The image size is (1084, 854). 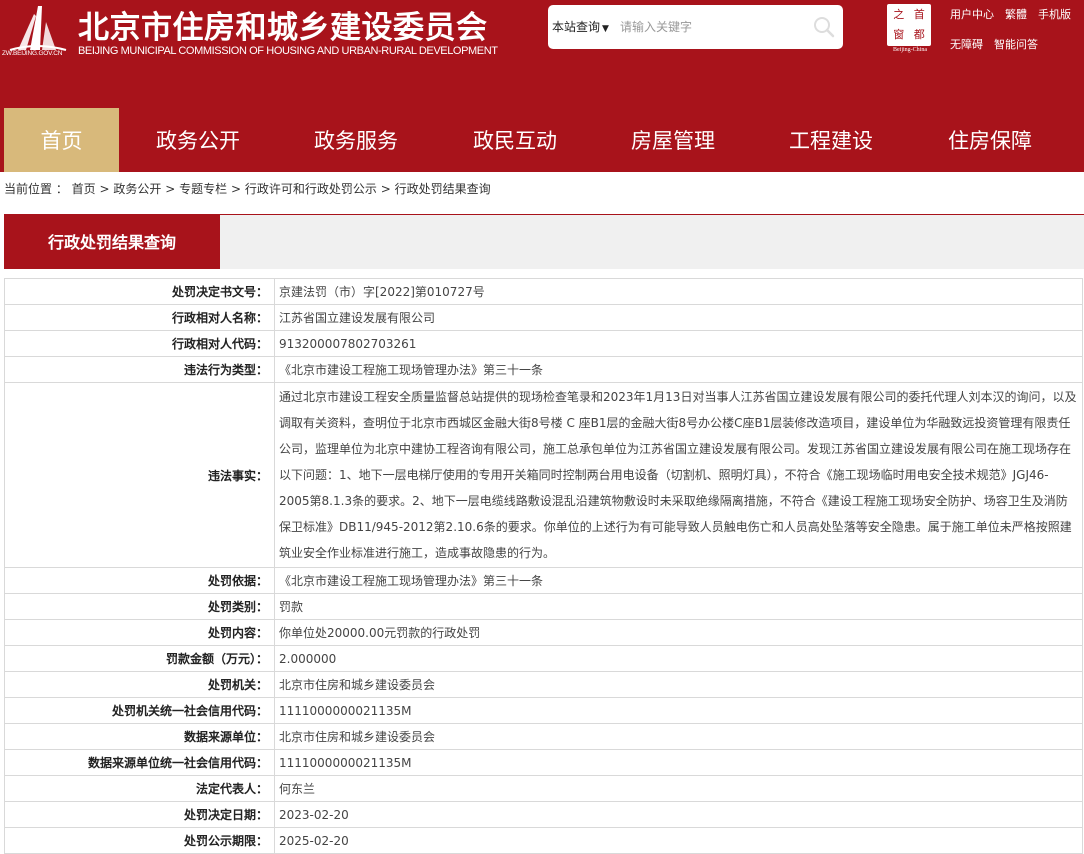 I want to click on breadcrumb-prefix: 当前位置 ：, so click(x=36, y=189).